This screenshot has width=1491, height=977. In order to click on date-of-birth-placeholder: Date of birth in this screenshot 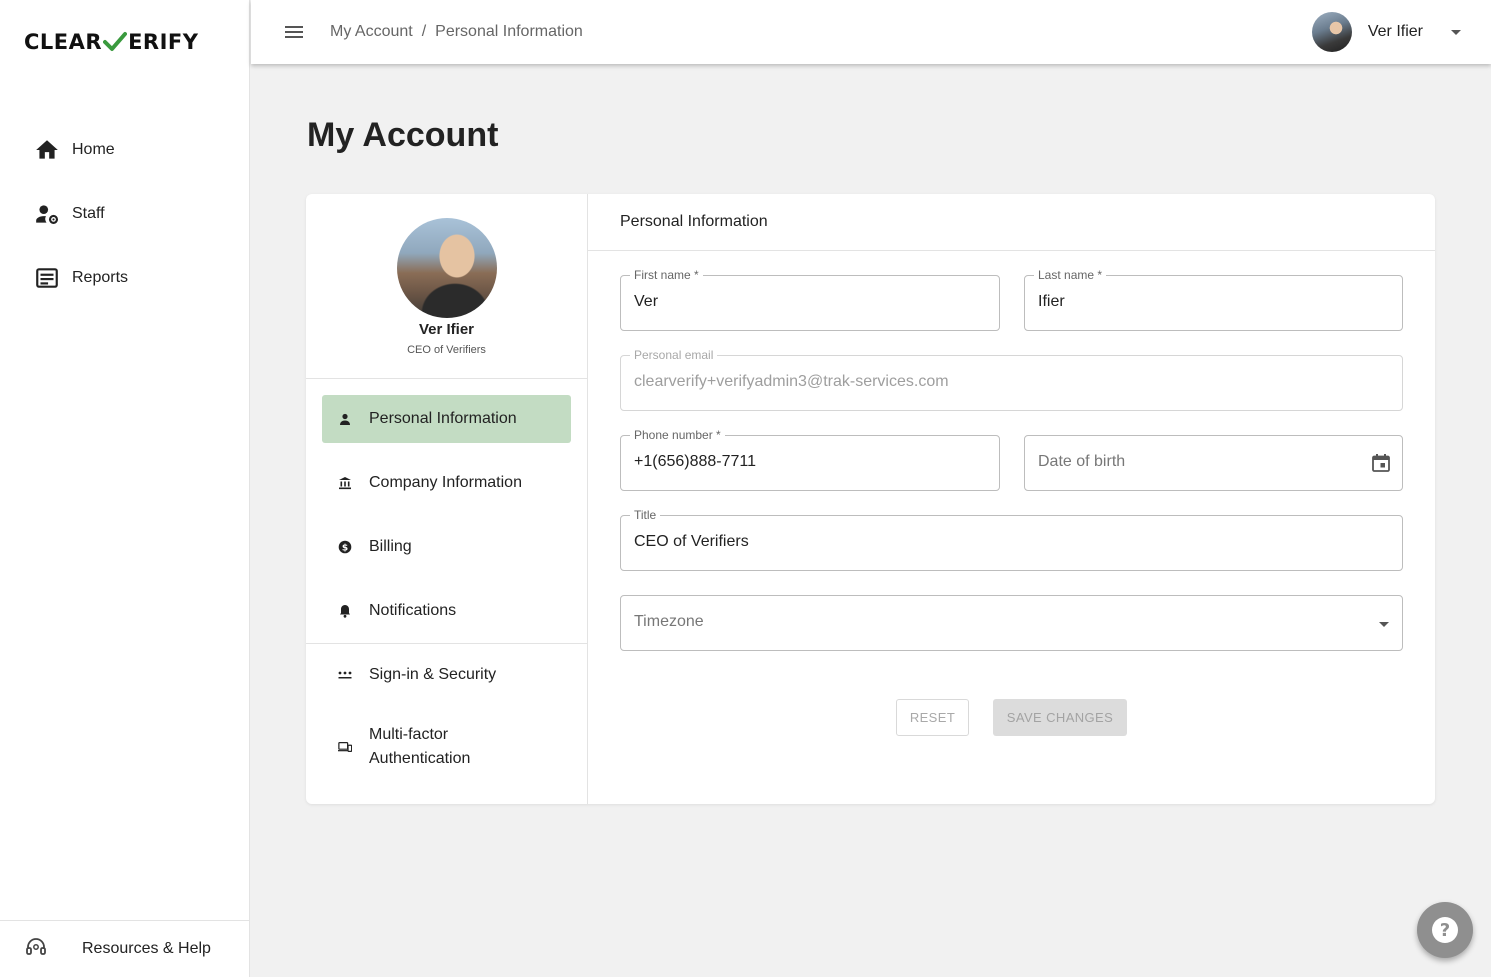, I will do `click(1082, 461)`.